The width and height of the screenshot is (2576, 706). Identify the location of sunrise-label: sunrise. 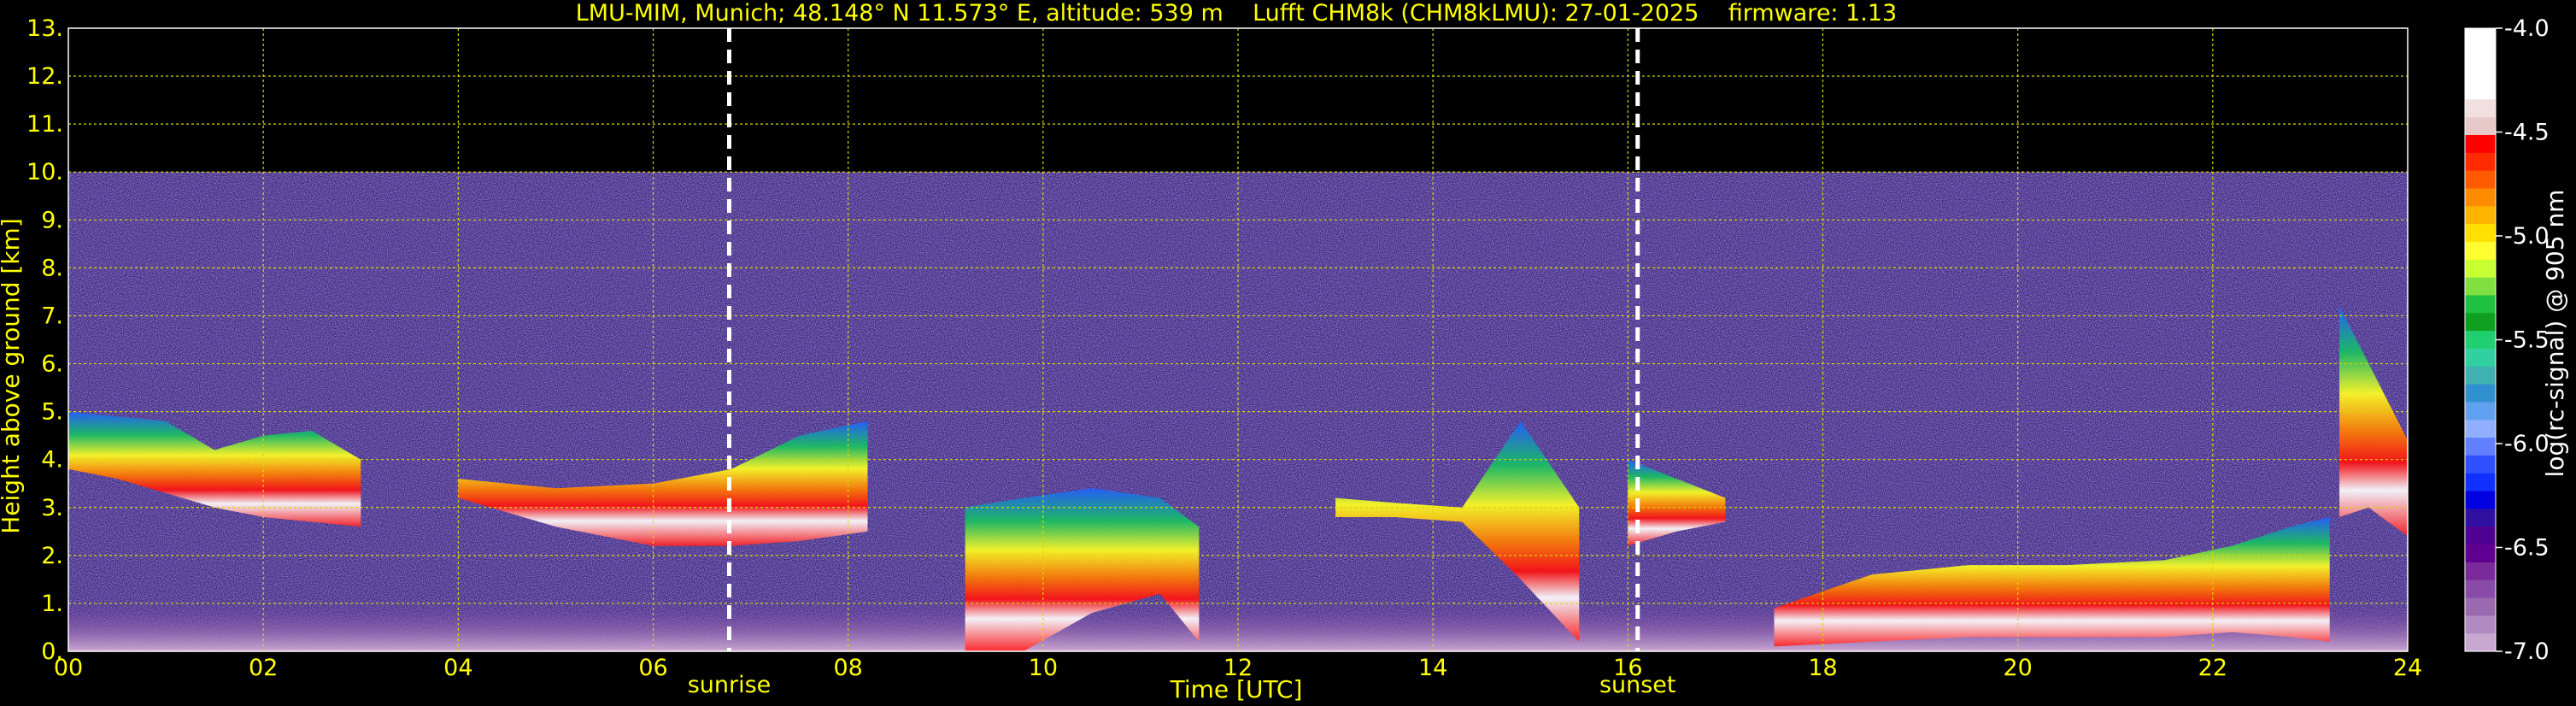
(730, 685).